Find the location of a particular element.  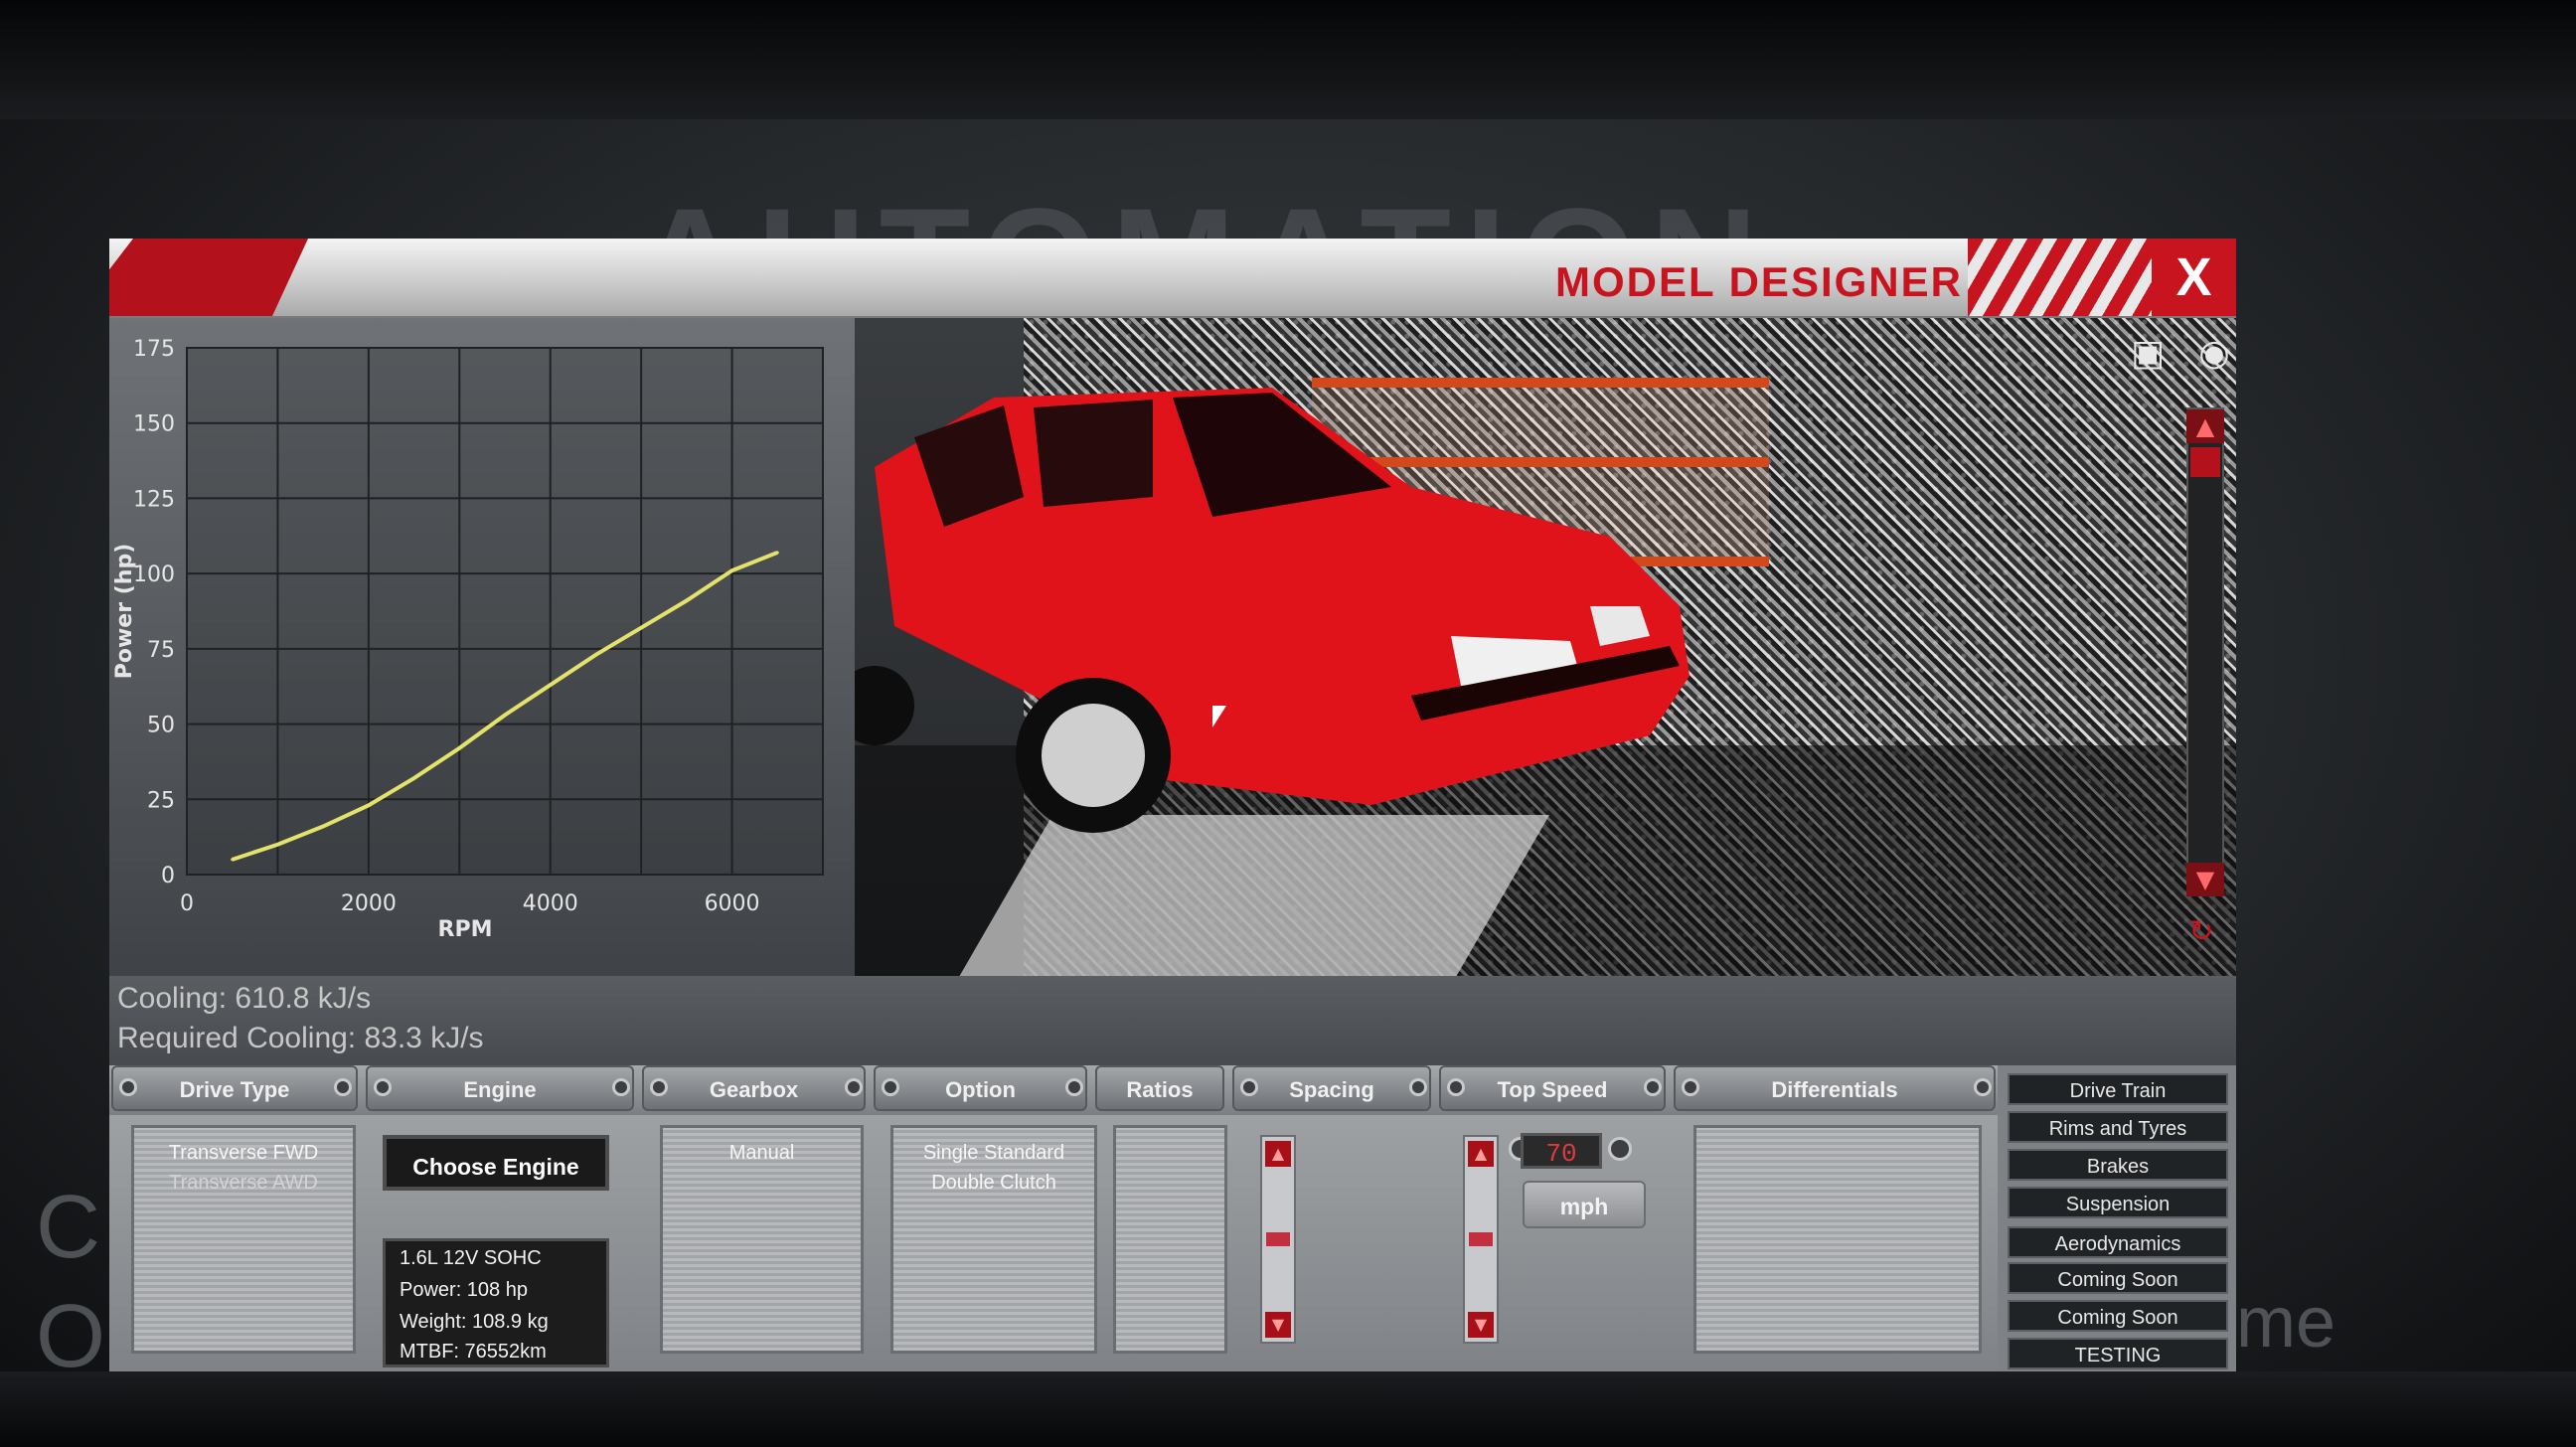

top-speed-slider: ▲ ▼ is located at coordinates (1481, 1239).